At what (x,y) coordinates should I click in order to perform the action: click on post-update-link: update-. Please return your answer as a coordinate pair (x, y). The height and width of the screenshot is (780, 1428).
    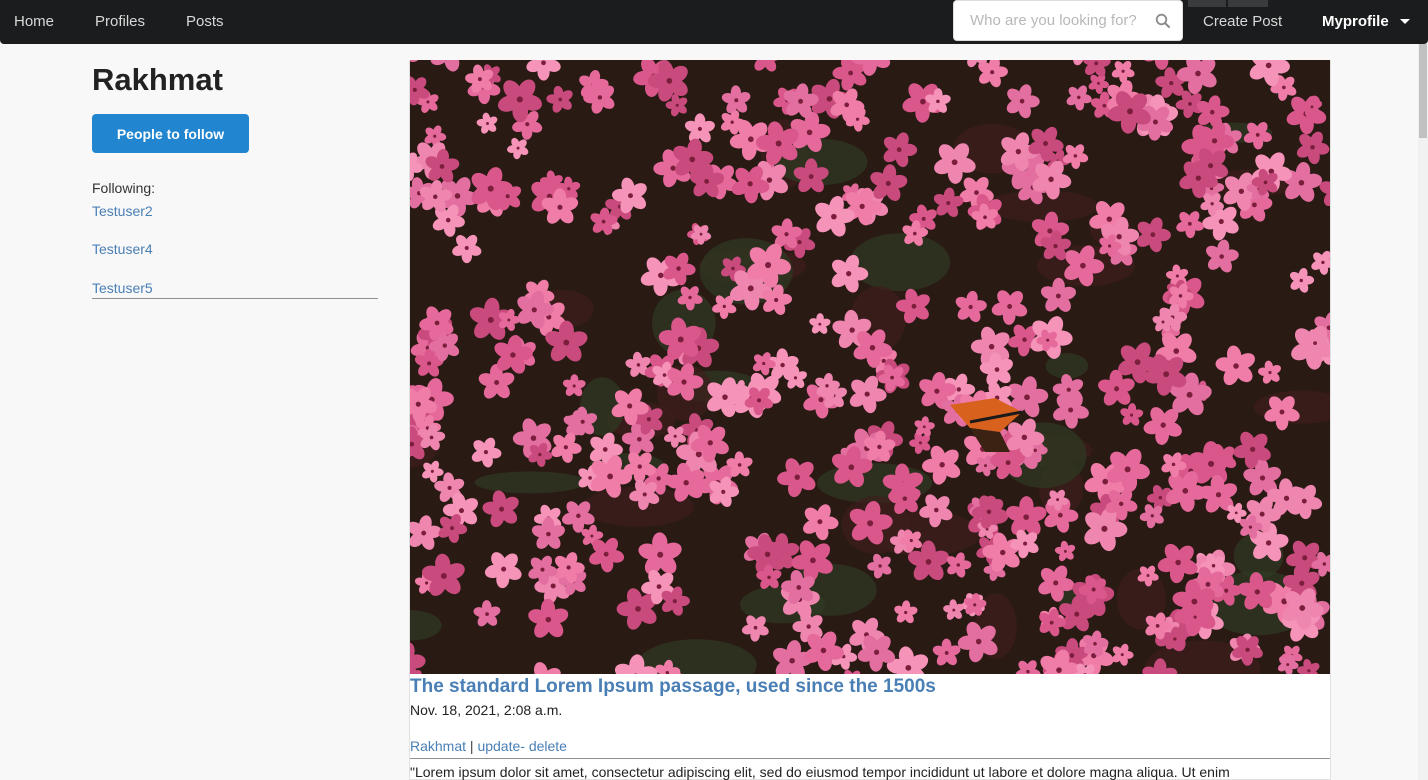
    Looking at the image, I should click on (500, 746).